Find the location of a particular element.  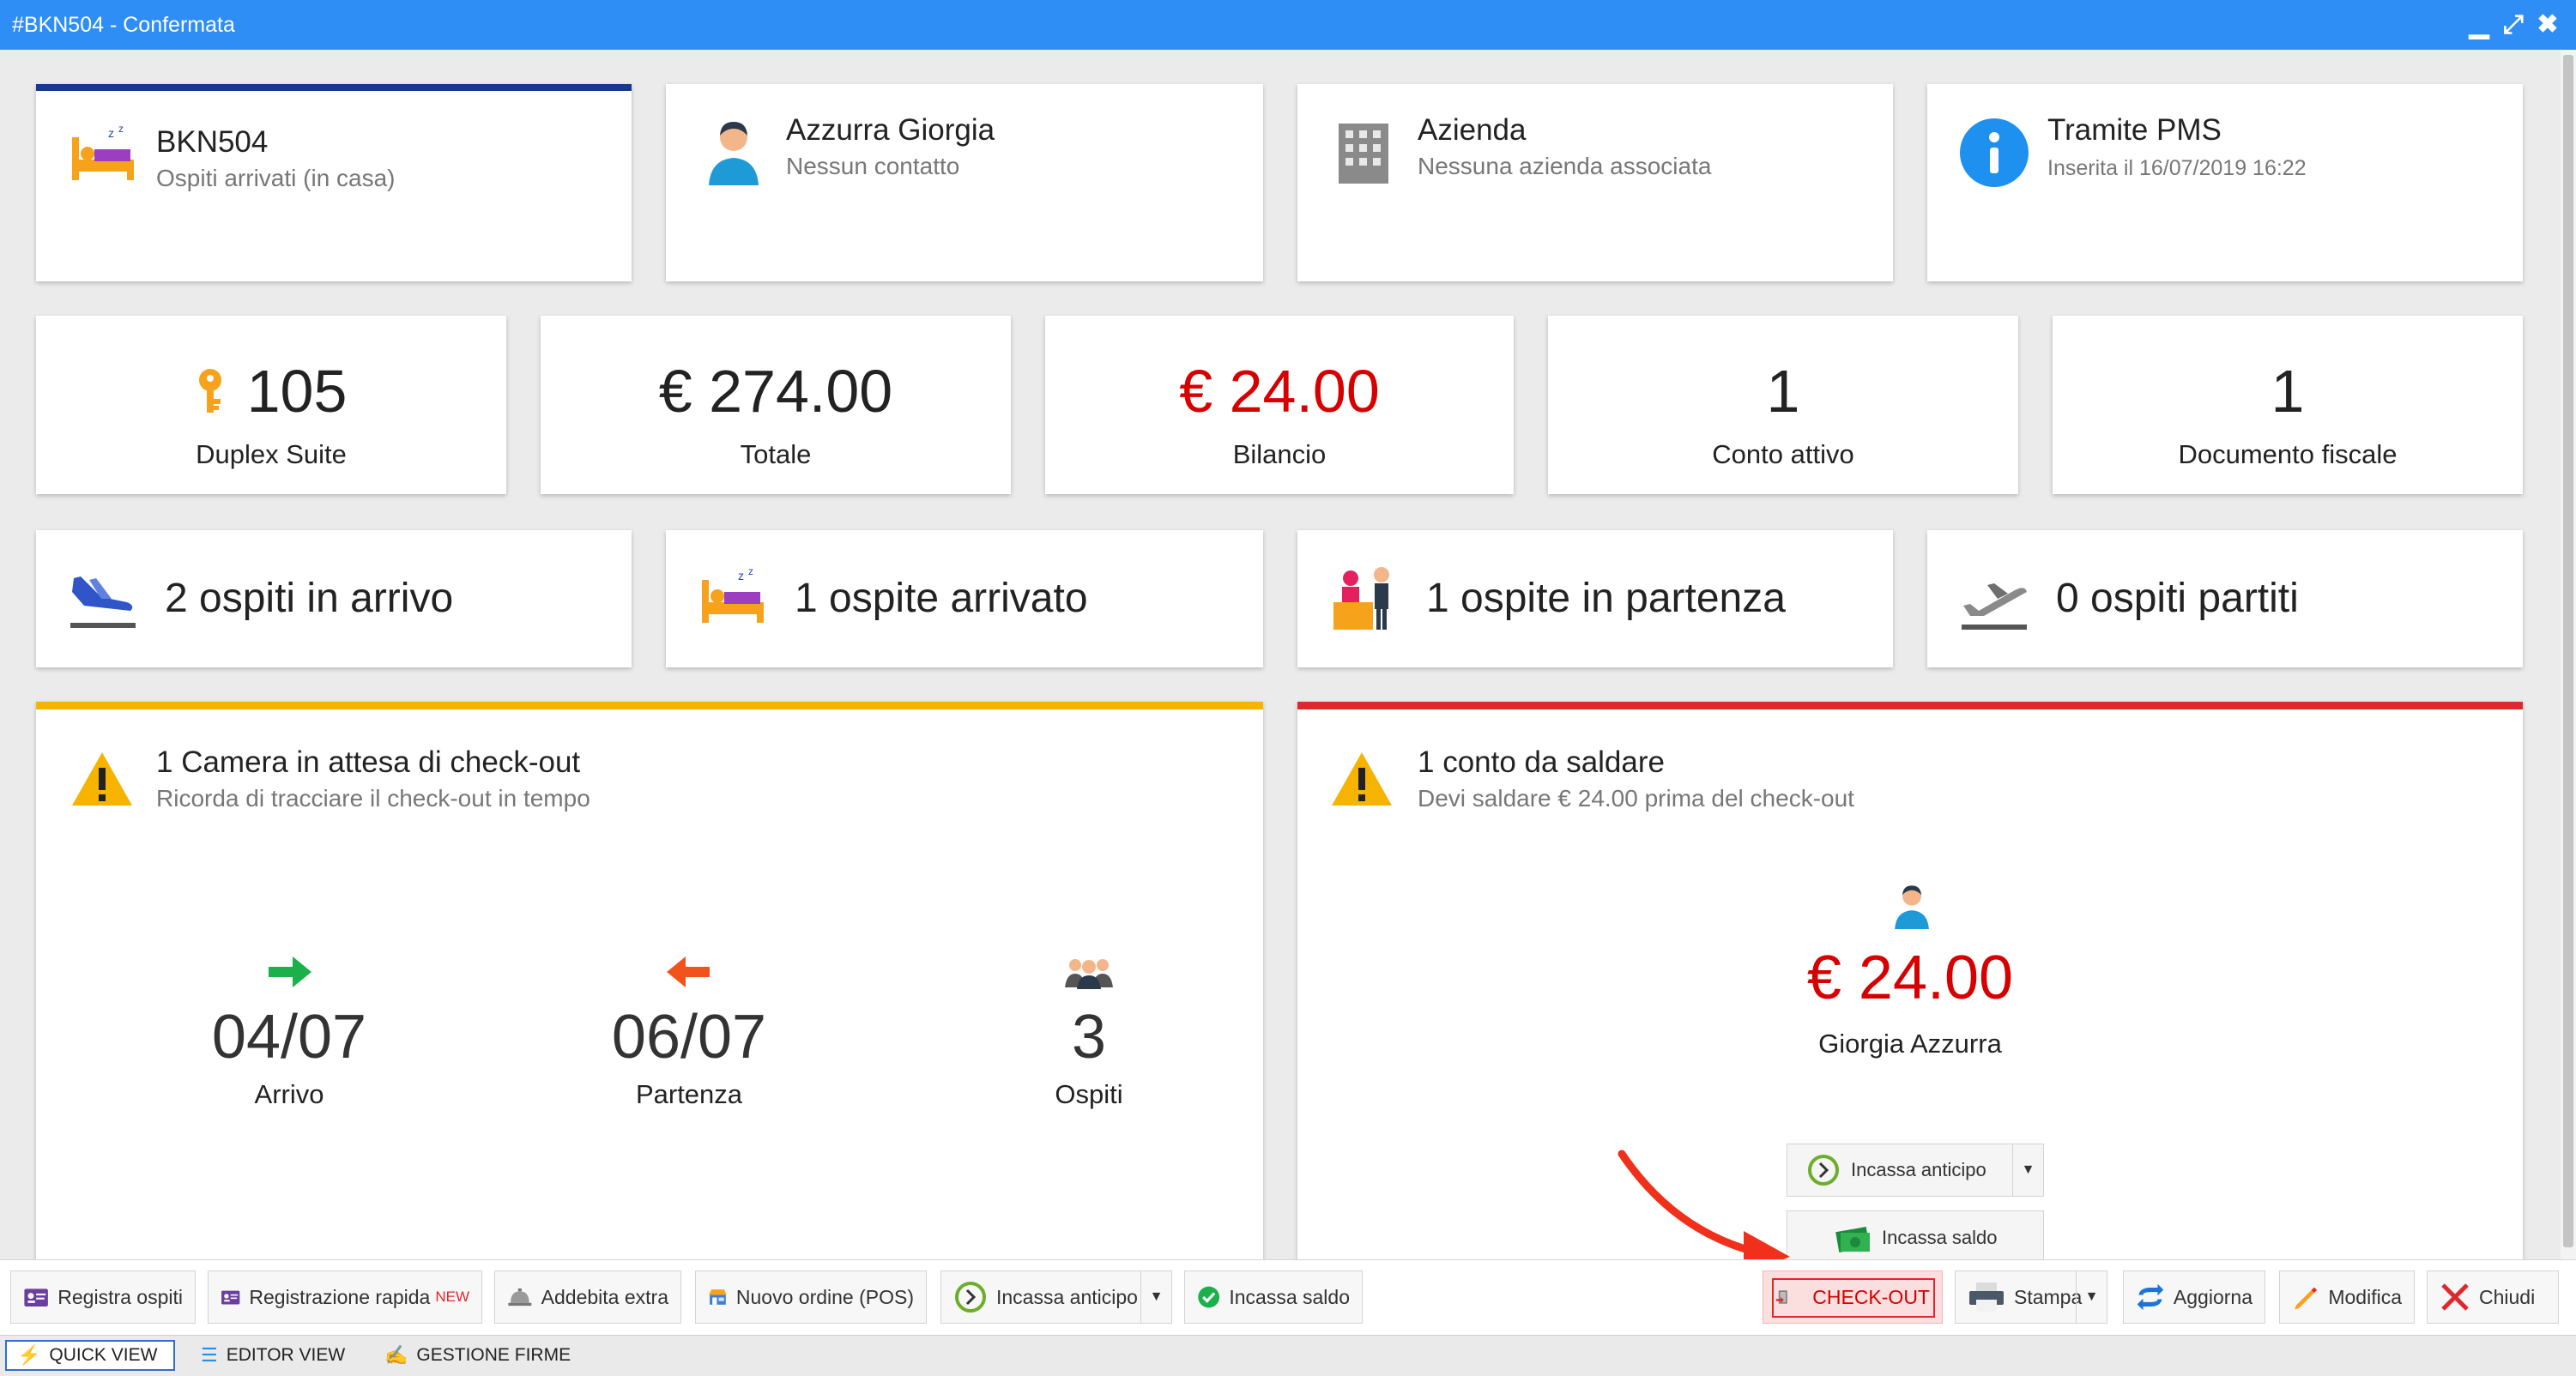

plane-landing-icon is located at coordinates (103, 602).